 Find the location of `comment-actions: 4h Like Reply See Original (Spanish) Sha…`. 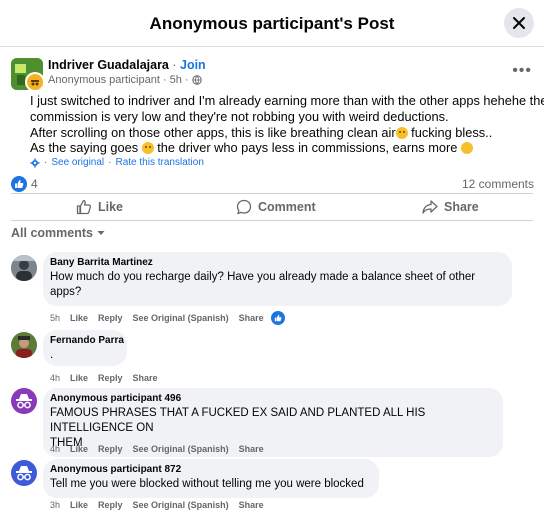

comment-actions: 4h Like Reply See Original (Spanish) Sha… is located at coordinates (157, 449).